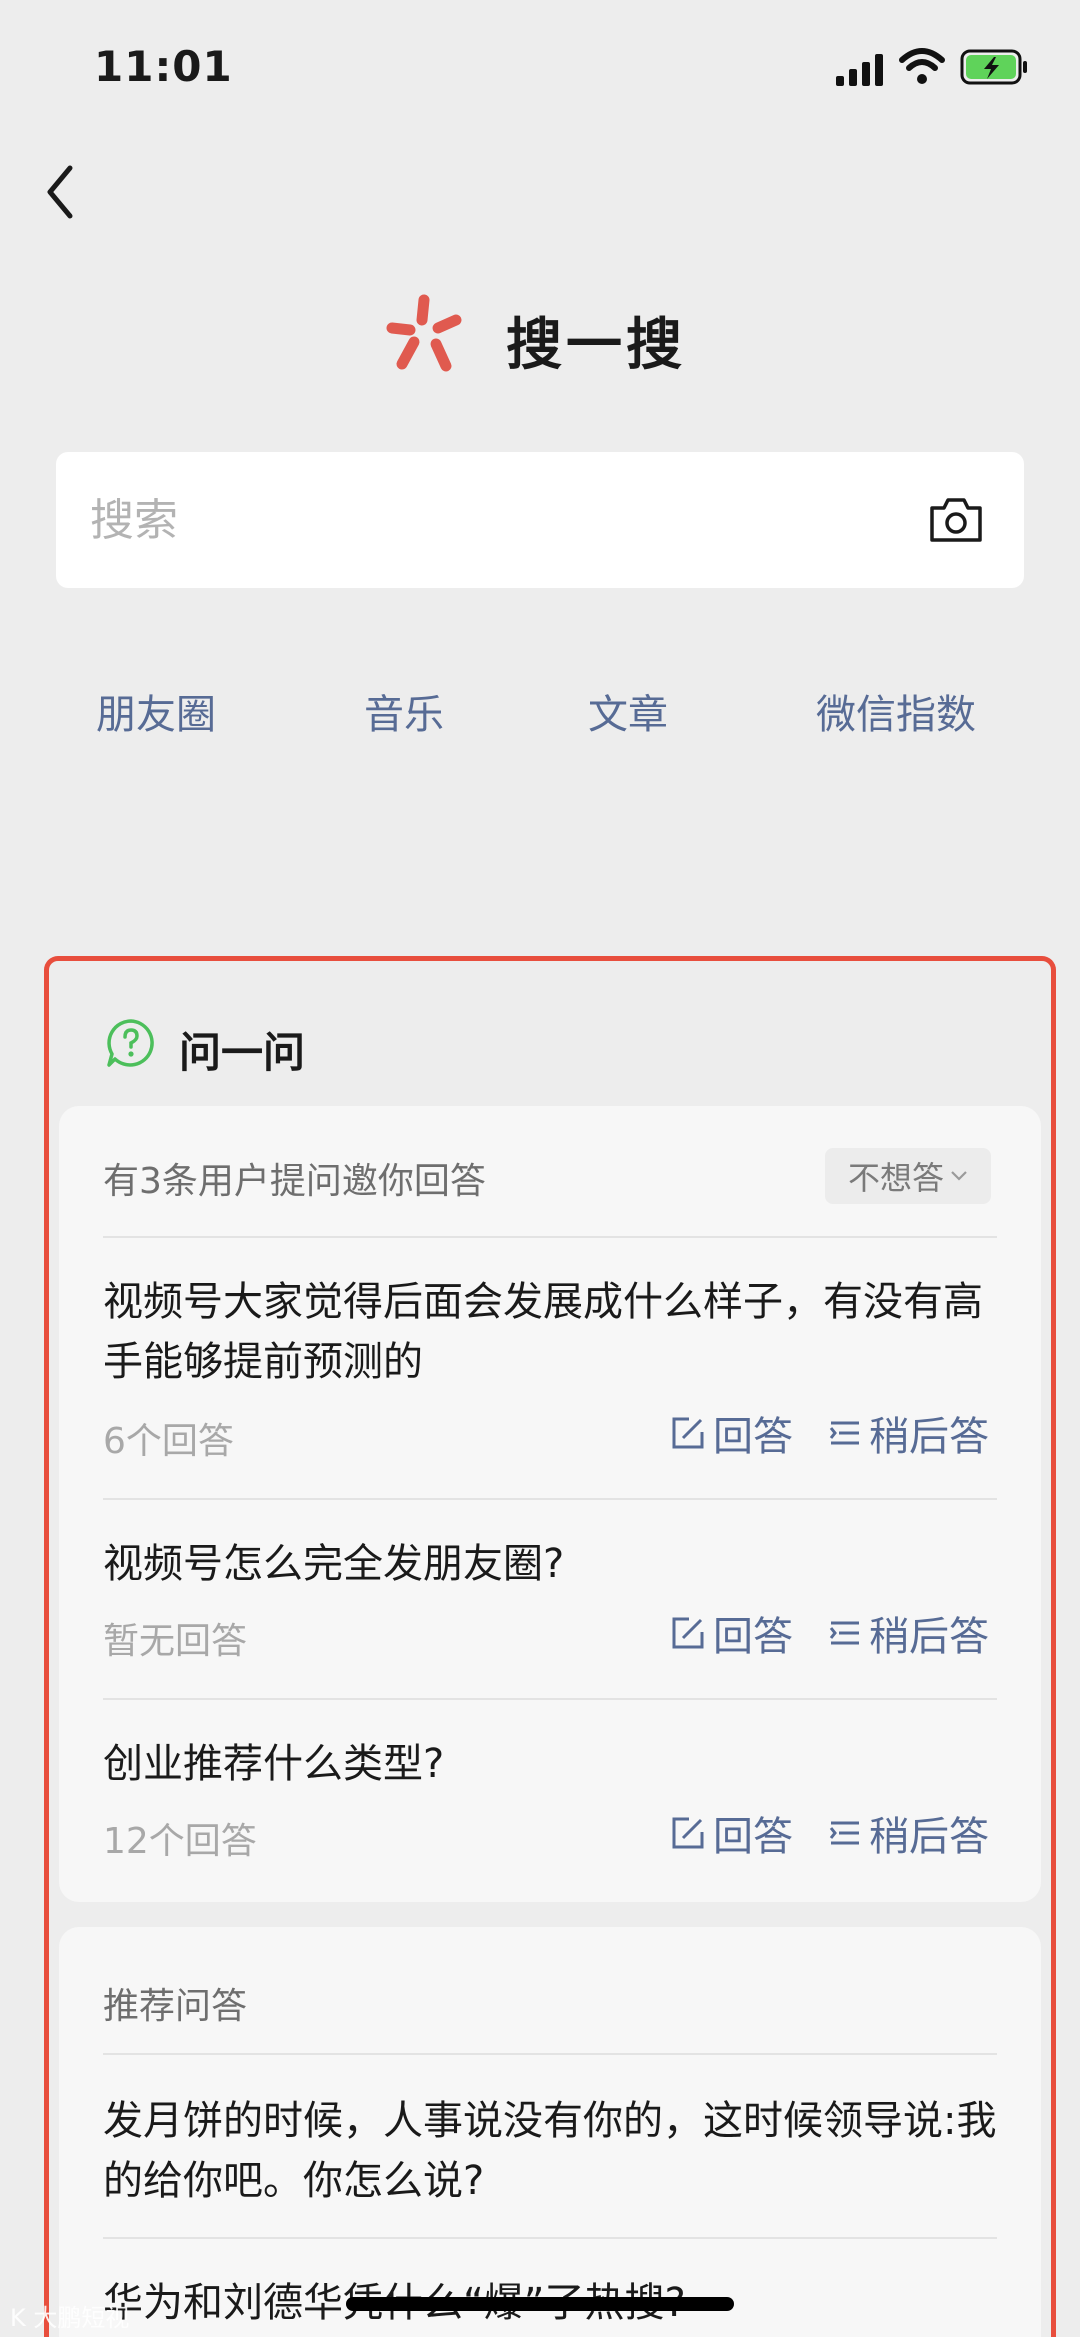  What do you see at coordinates (175, 2006) in the screenshot?
I see `recommend-label: 推荐问答` at bounding box center [175, 2006].